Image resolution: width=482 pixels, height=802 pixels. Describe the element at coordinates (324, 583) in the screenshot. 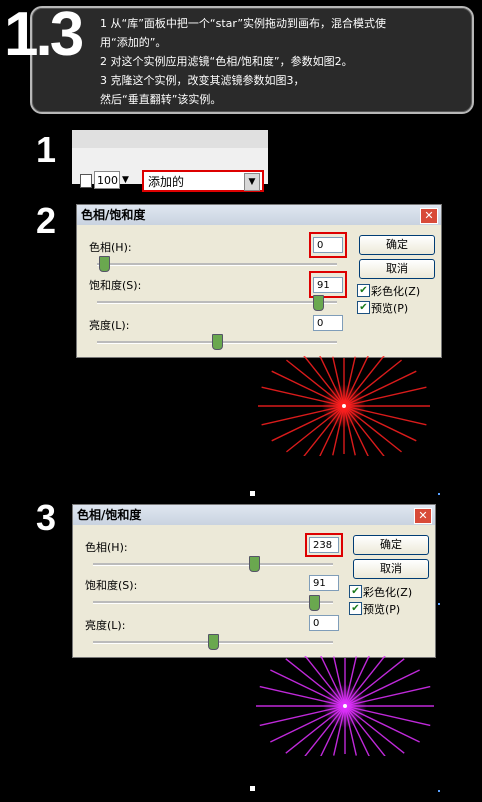

I see `saturation-input: 91` at that location.